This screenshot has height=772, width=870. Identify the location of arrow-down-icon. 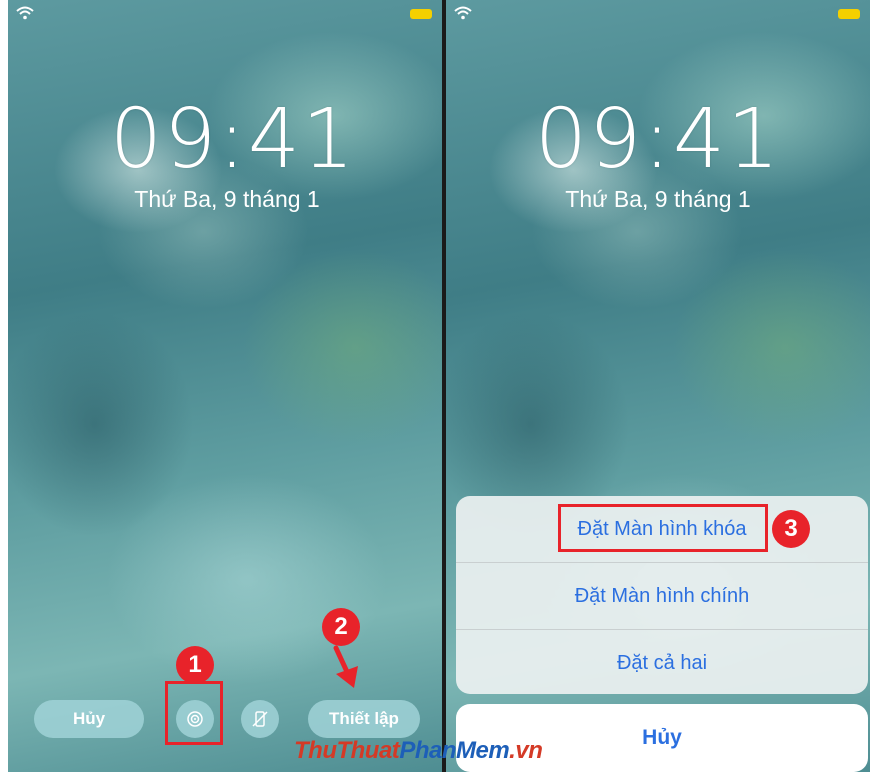
(345, 666).